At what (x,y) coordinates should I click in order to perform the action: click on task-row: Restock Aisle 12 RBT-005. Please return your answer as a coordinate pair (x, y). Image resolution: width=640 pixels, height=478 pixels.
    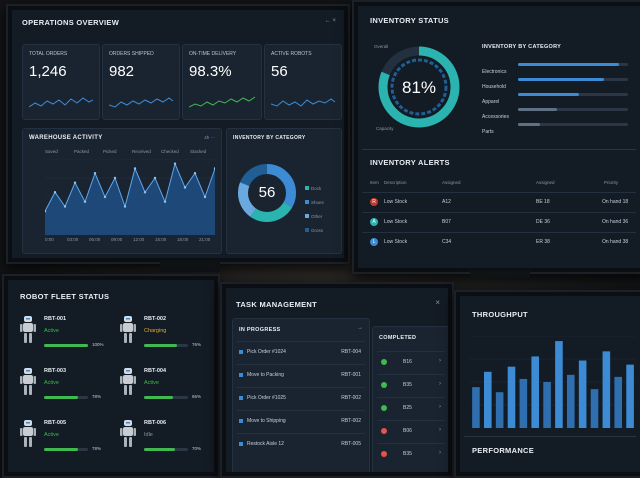
    Looking at the image, I should click on (301, 444).